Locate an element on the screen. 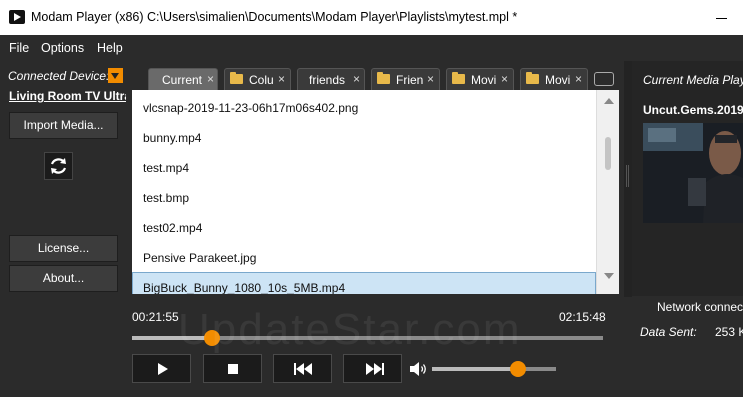 Image resolution: width=743 pixels, height=397 pixels. tab-label: Current is located at coordinates (182, 80).